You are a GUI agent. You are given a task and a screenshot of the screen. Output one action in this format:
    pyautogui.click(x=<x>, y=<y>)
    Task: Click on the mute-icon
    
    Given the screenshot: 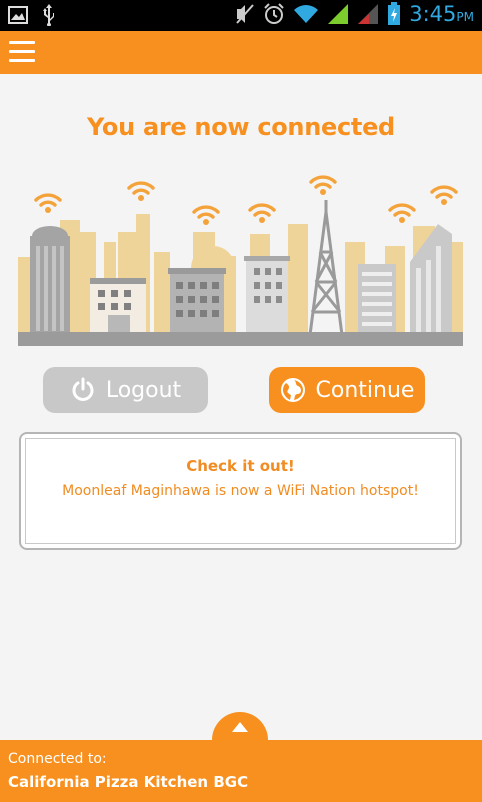 What is the action you would take?
    pyautogui.click(x=245, y=14)
    